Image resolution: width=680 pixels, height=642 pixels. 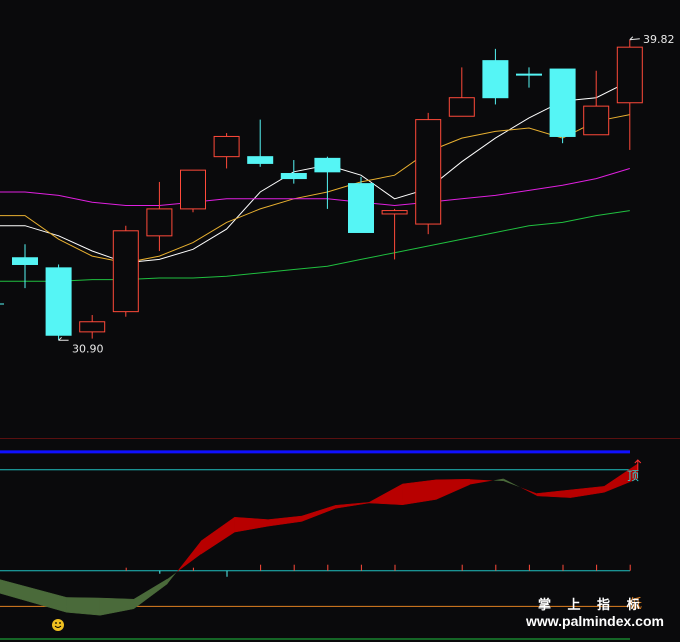 What do you see at coordinates (88, 348) in the screenshot?
I see `min-price-label: 30.90` at bounding box center [88, 348].